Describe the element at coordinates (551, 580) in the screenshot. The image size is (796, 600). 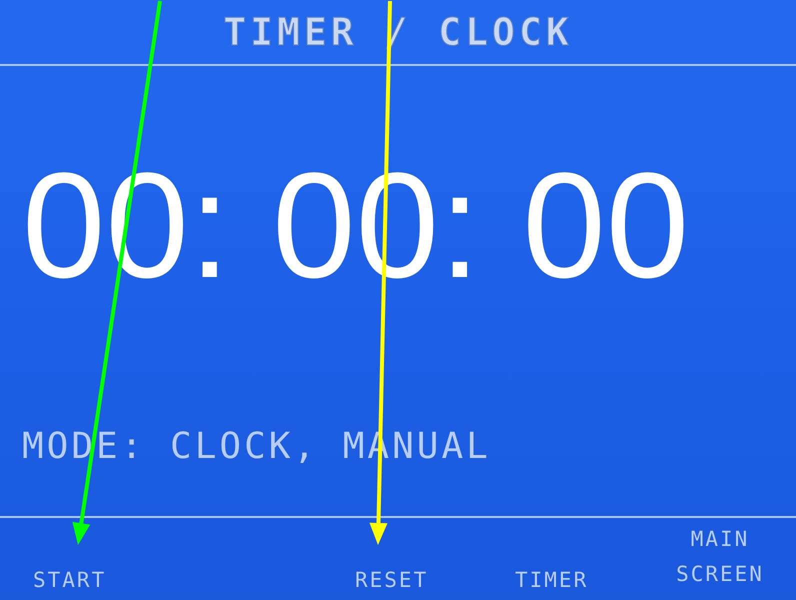
I see `soft-key: TIMER` at that location.